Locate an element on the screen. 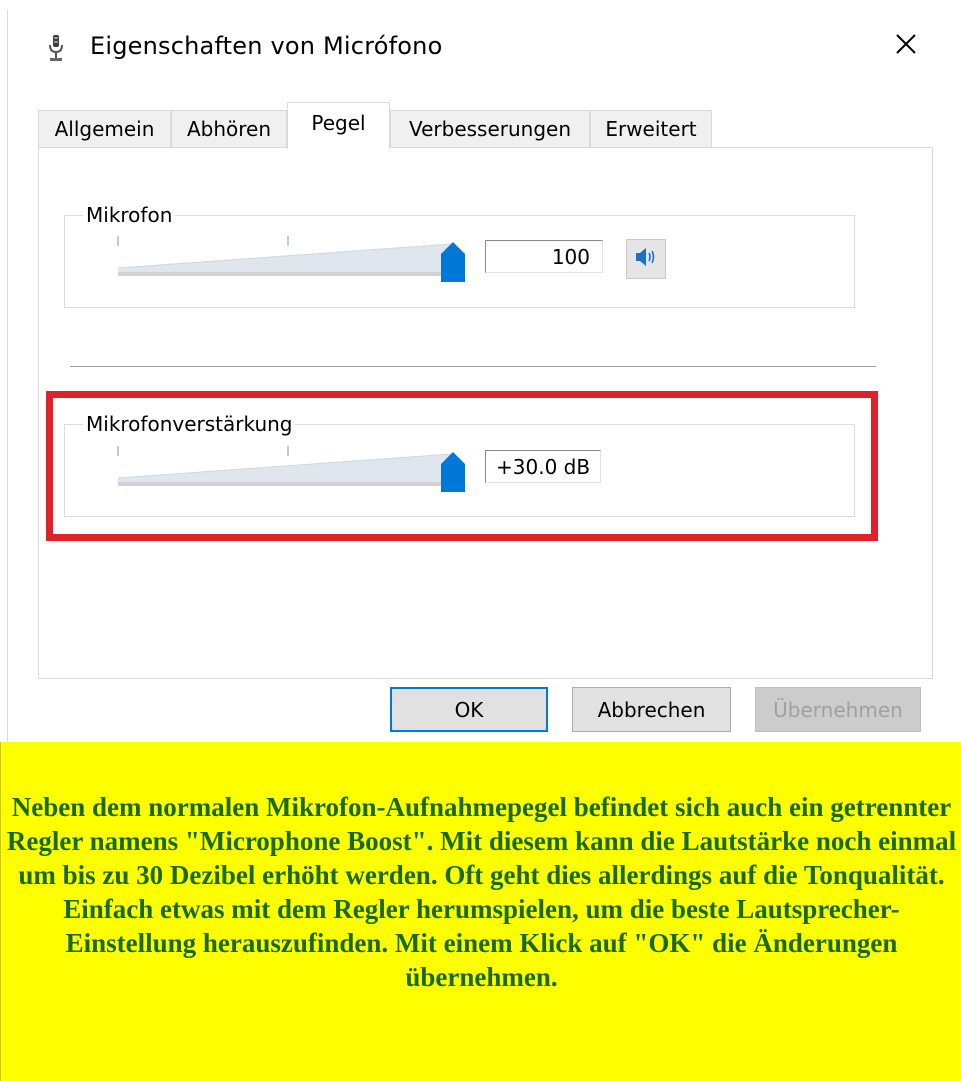 The image size is (961, 1081). close-icon is located at coordinates (906, 46).